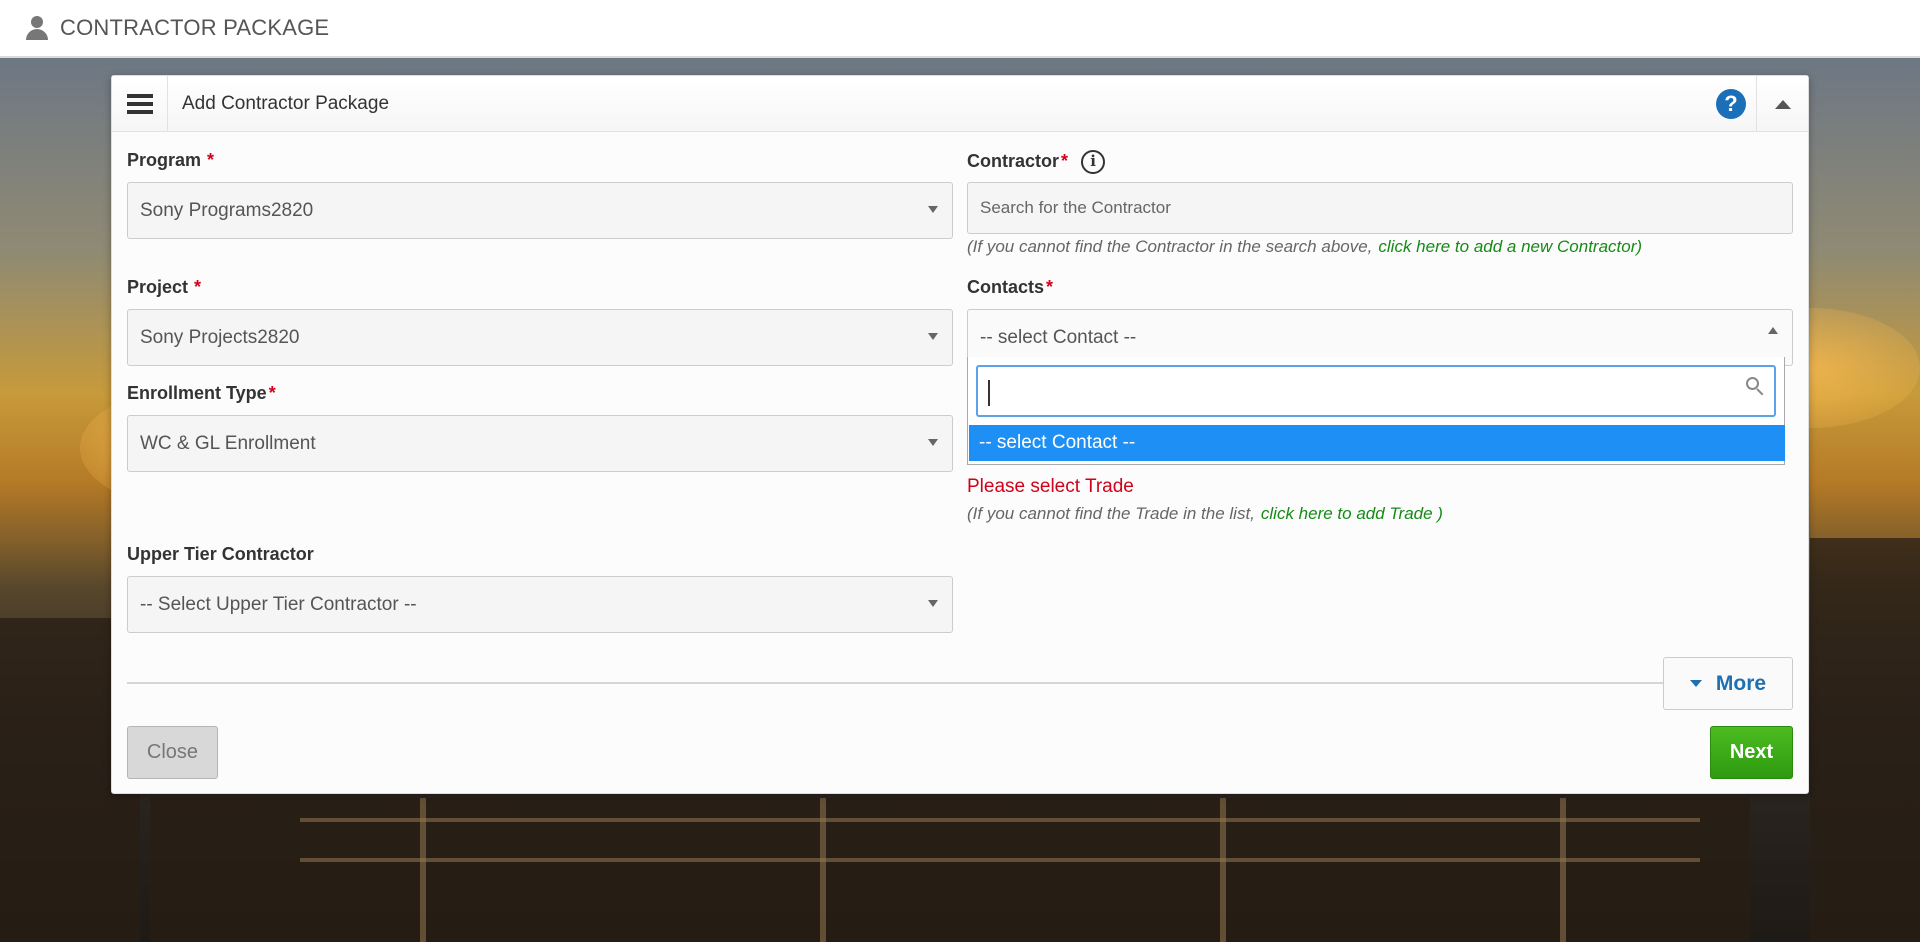  I want to click on search-icon, so click(1755, 388).